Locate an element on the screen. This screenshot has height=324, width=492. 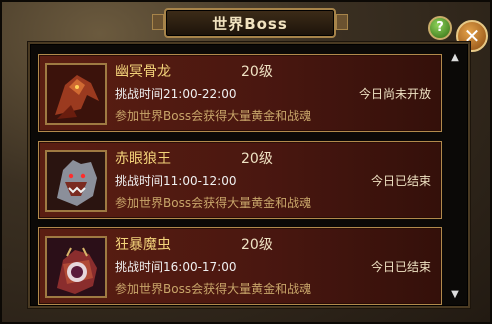
challenge-time: 挑战时间11:00-12:00 is located at coordinates (176, 181).